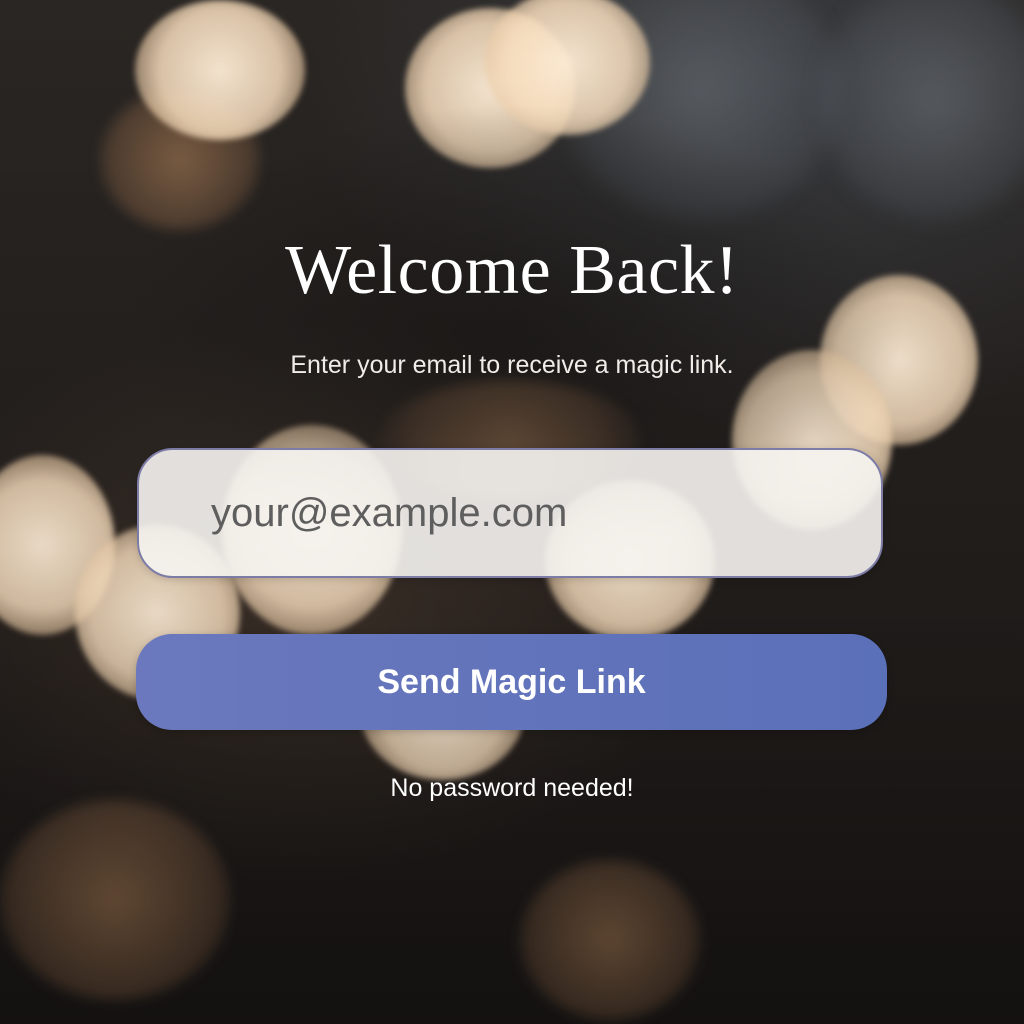  Describe the element at coordinates (511, 682) in the screenshot. I see `send-magic-link-button: Send Magic Link` at that location.